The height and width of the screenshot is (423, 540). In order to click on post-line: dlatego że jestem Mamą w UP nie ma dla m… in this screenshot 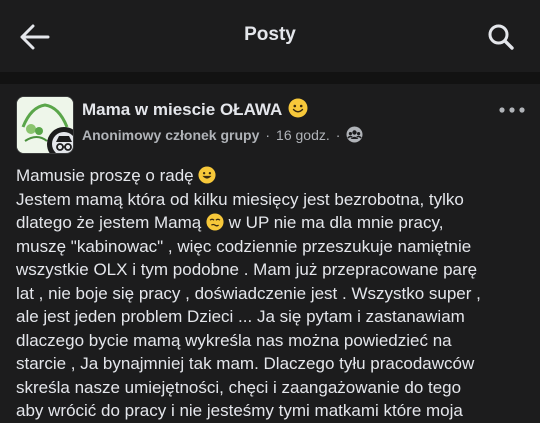, I will do `click(230, 222)`.